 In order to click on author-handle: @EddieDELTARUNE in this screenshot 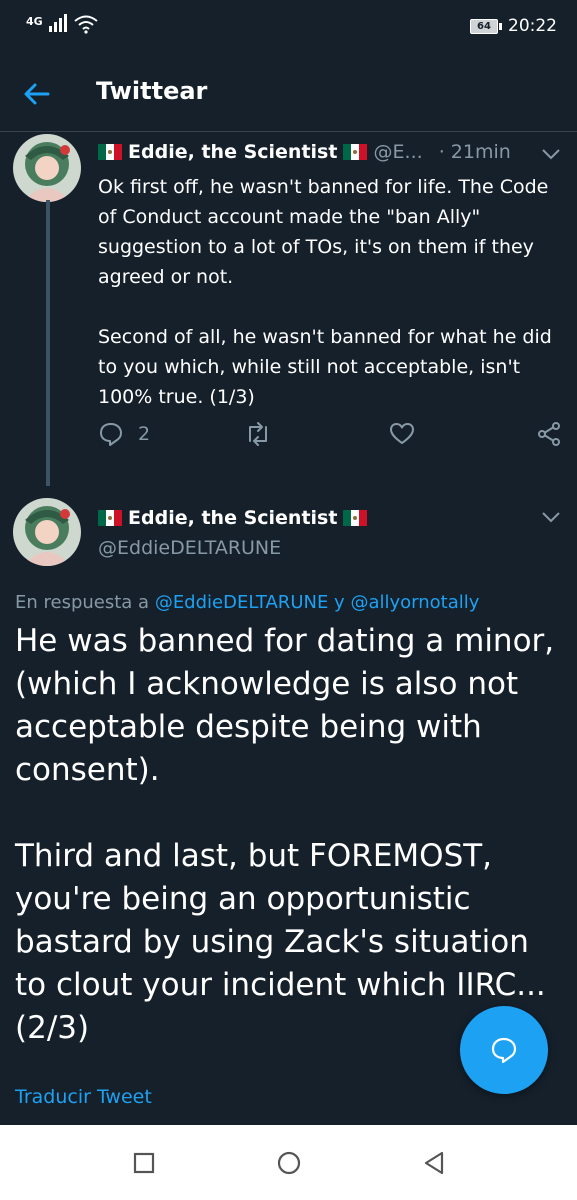, I will do `click(189, 548)`.